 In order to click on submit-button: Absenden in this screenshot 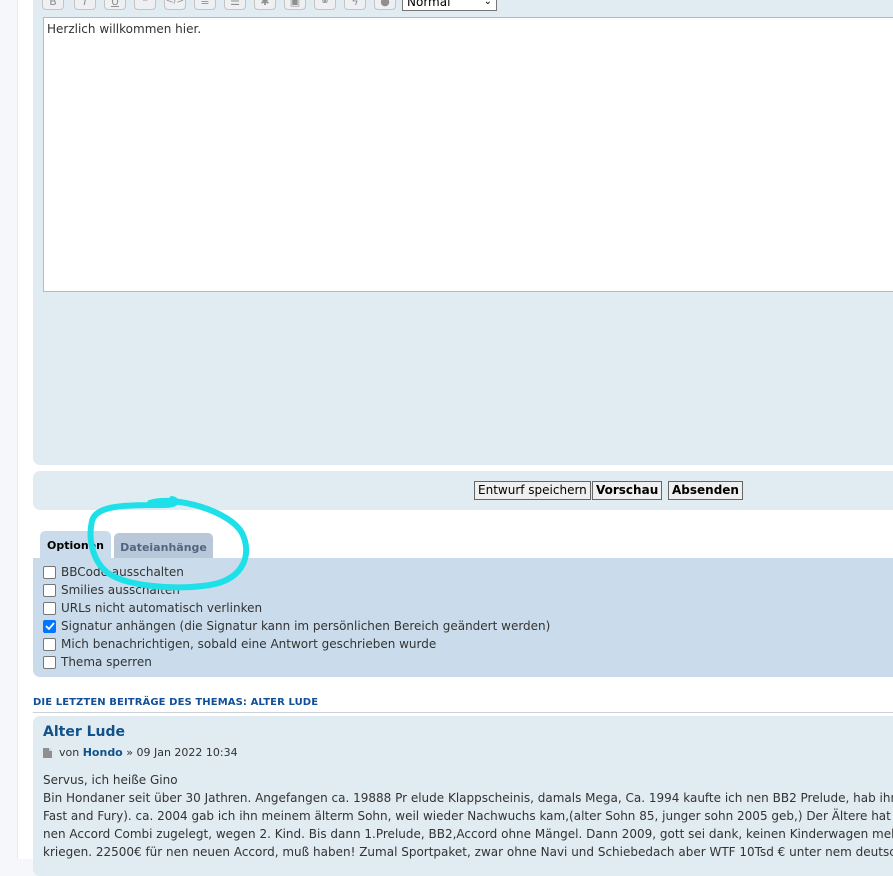, I will do `click(705, 490)`.